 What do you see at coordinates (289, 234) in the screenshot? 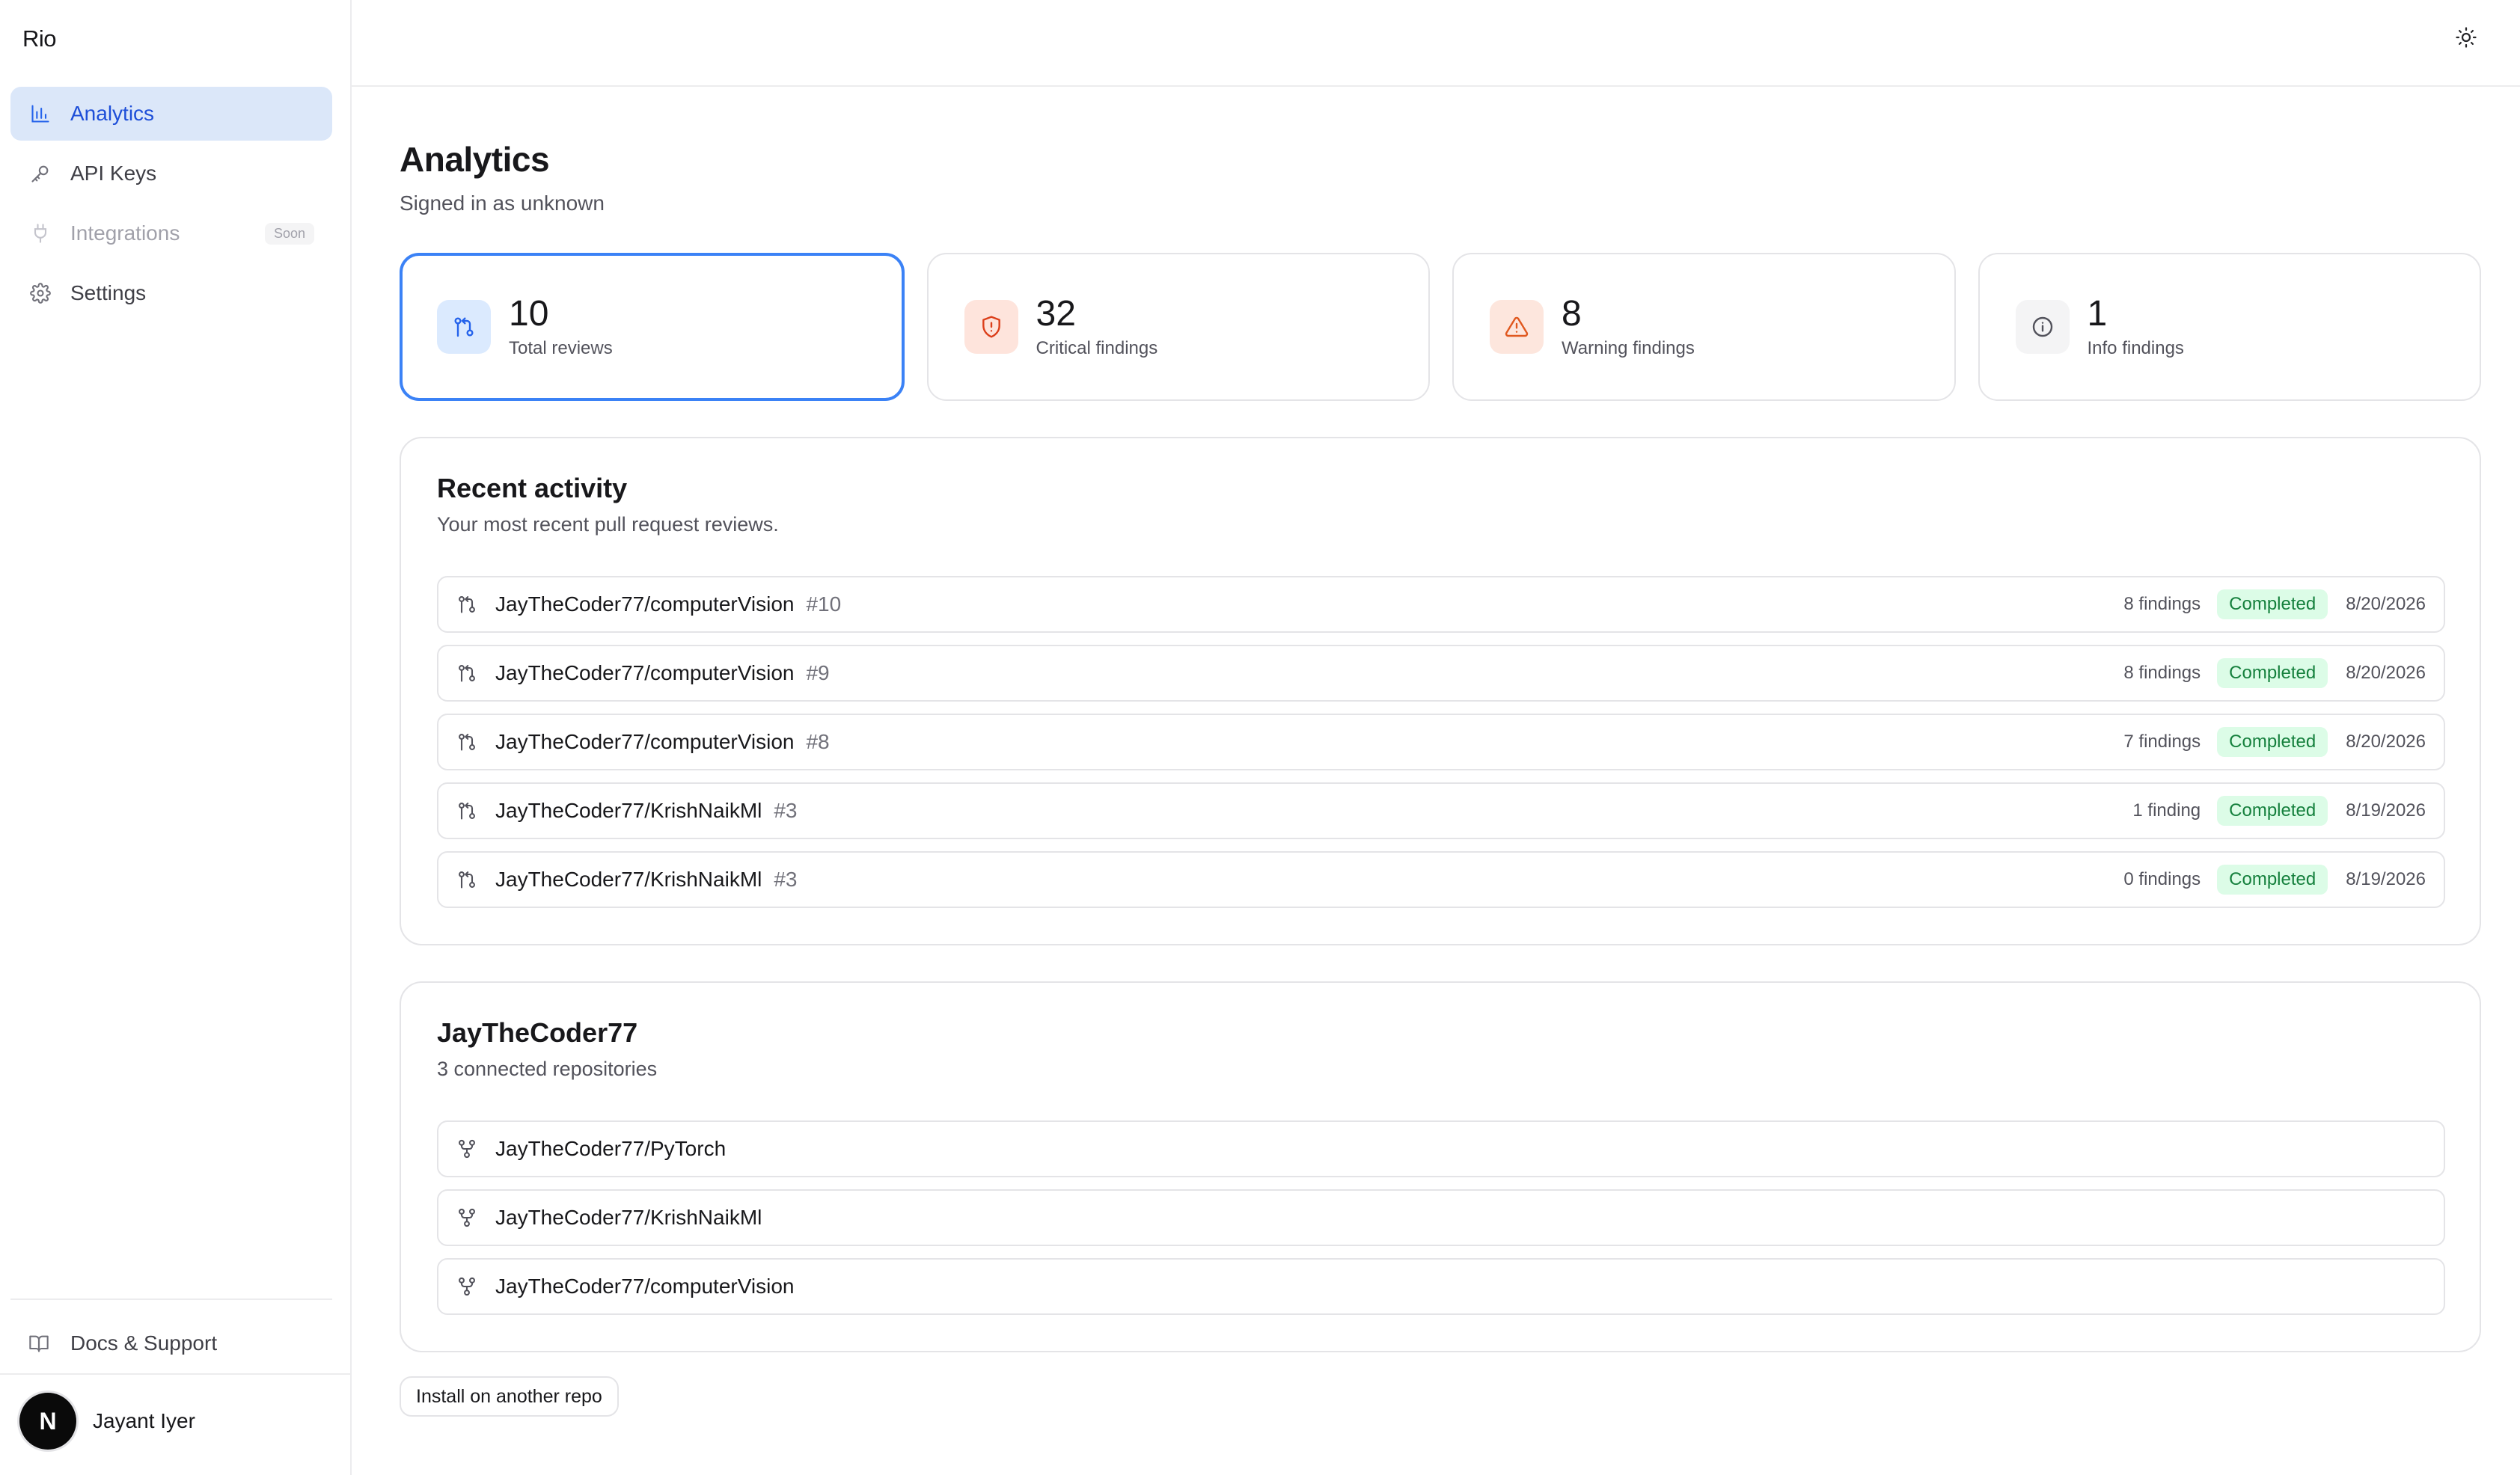
I see `soon-badge: Soon` at bounding box center [289, 234].